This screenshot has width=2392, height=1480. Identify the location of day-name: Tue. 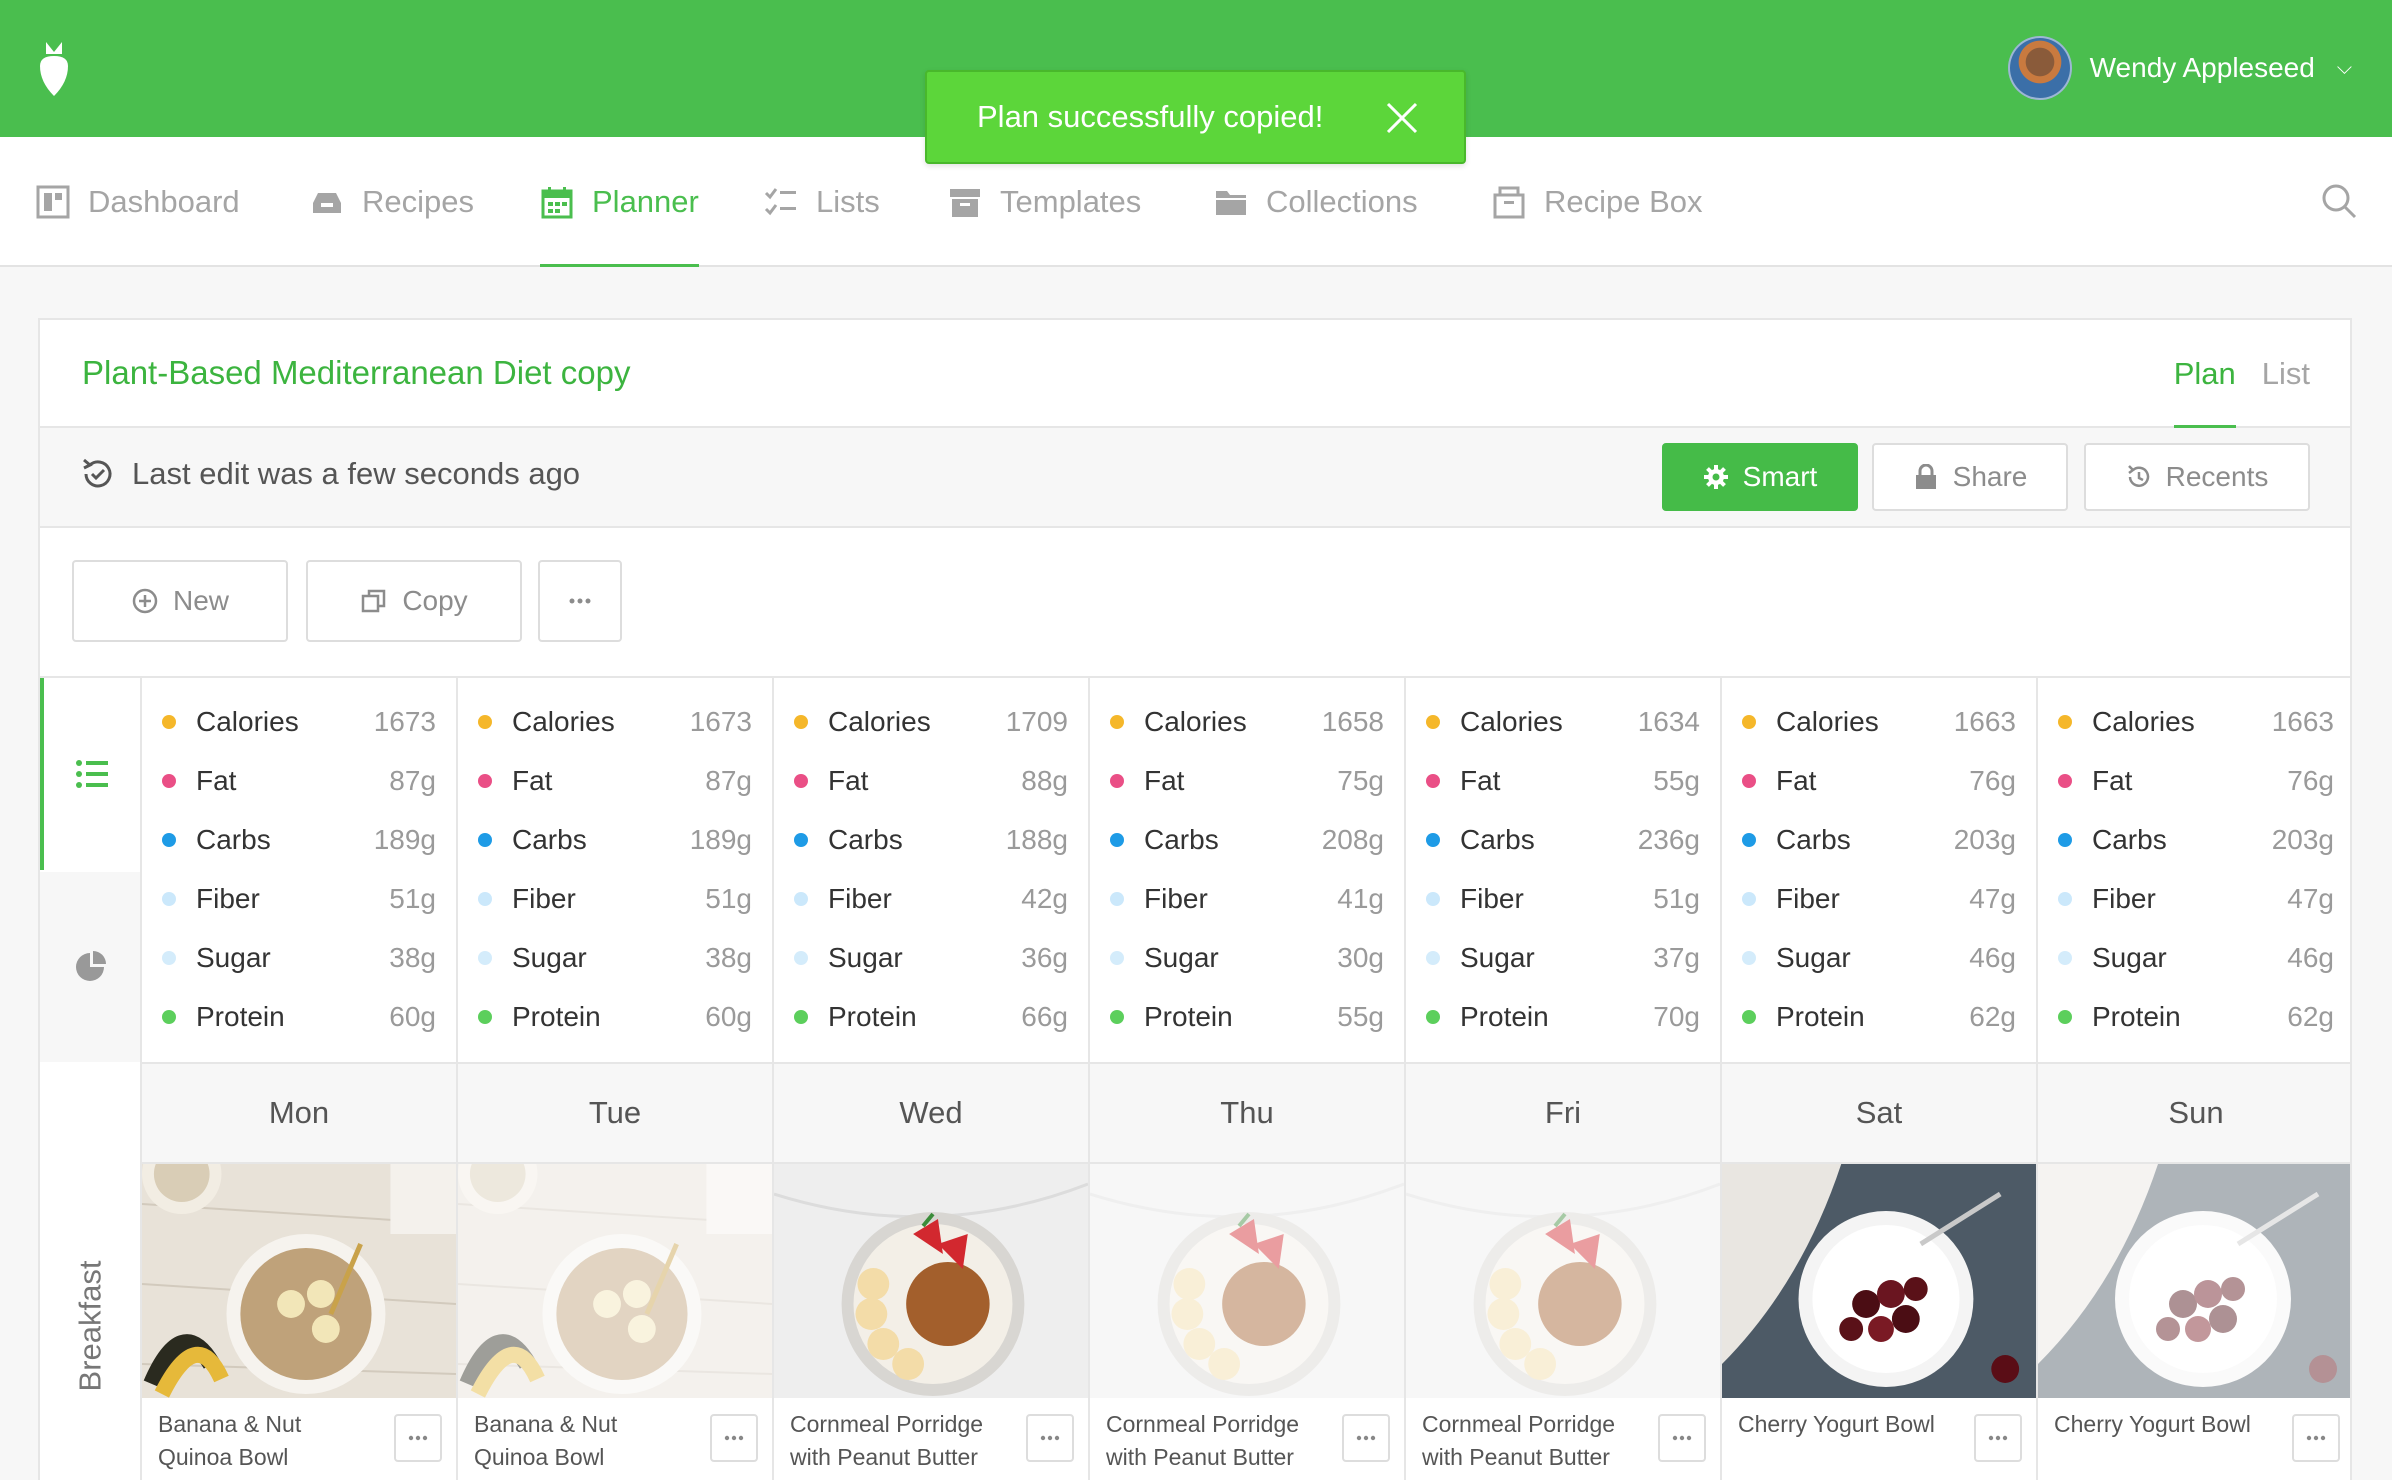
(615, 1114).